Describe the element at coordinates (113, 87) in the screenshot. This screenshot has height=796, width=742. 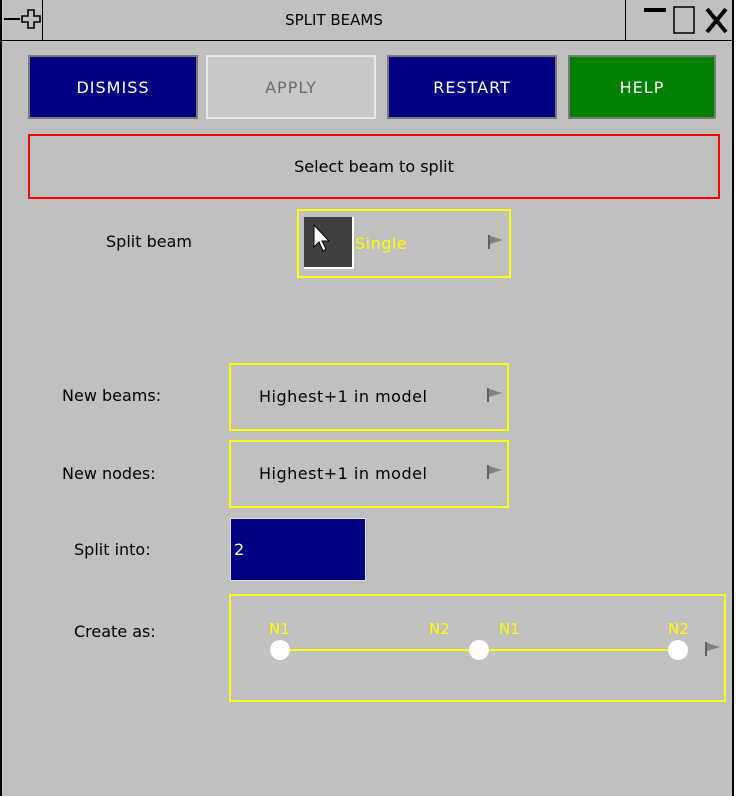
I see `dismiss-button: DISMISS` at that location.